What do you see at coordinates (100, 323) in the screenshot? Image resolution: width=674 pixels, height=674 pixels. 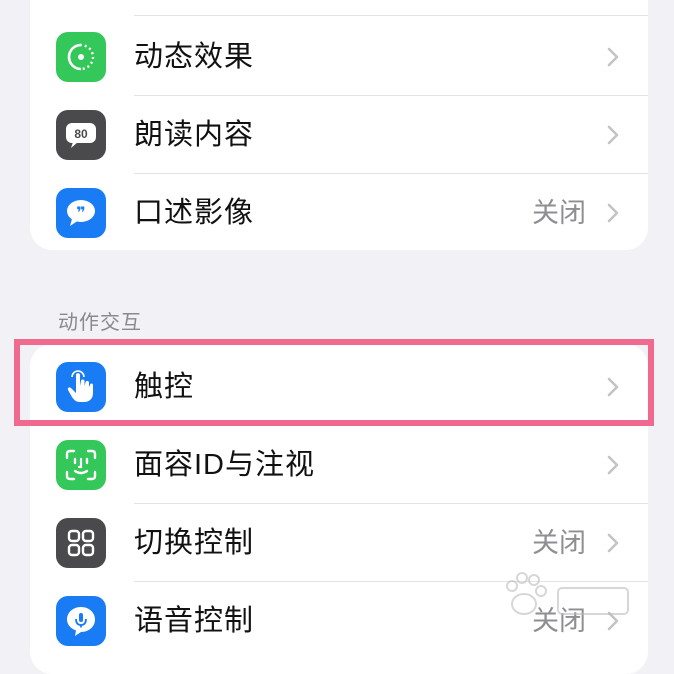 I see `section-header: 动作交互` at bounding box center [100, 323].